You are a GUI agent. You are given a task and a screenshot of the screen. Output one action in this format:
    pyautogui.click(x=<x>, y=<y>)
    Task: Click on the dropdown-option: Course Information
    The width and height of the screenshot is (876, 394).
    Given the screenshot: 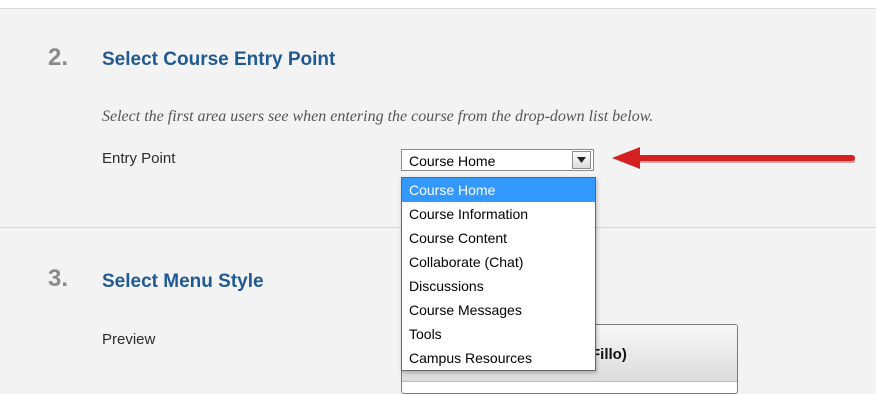 What is the action you would take?
    pyautogui.click(x=498, y=214)
    